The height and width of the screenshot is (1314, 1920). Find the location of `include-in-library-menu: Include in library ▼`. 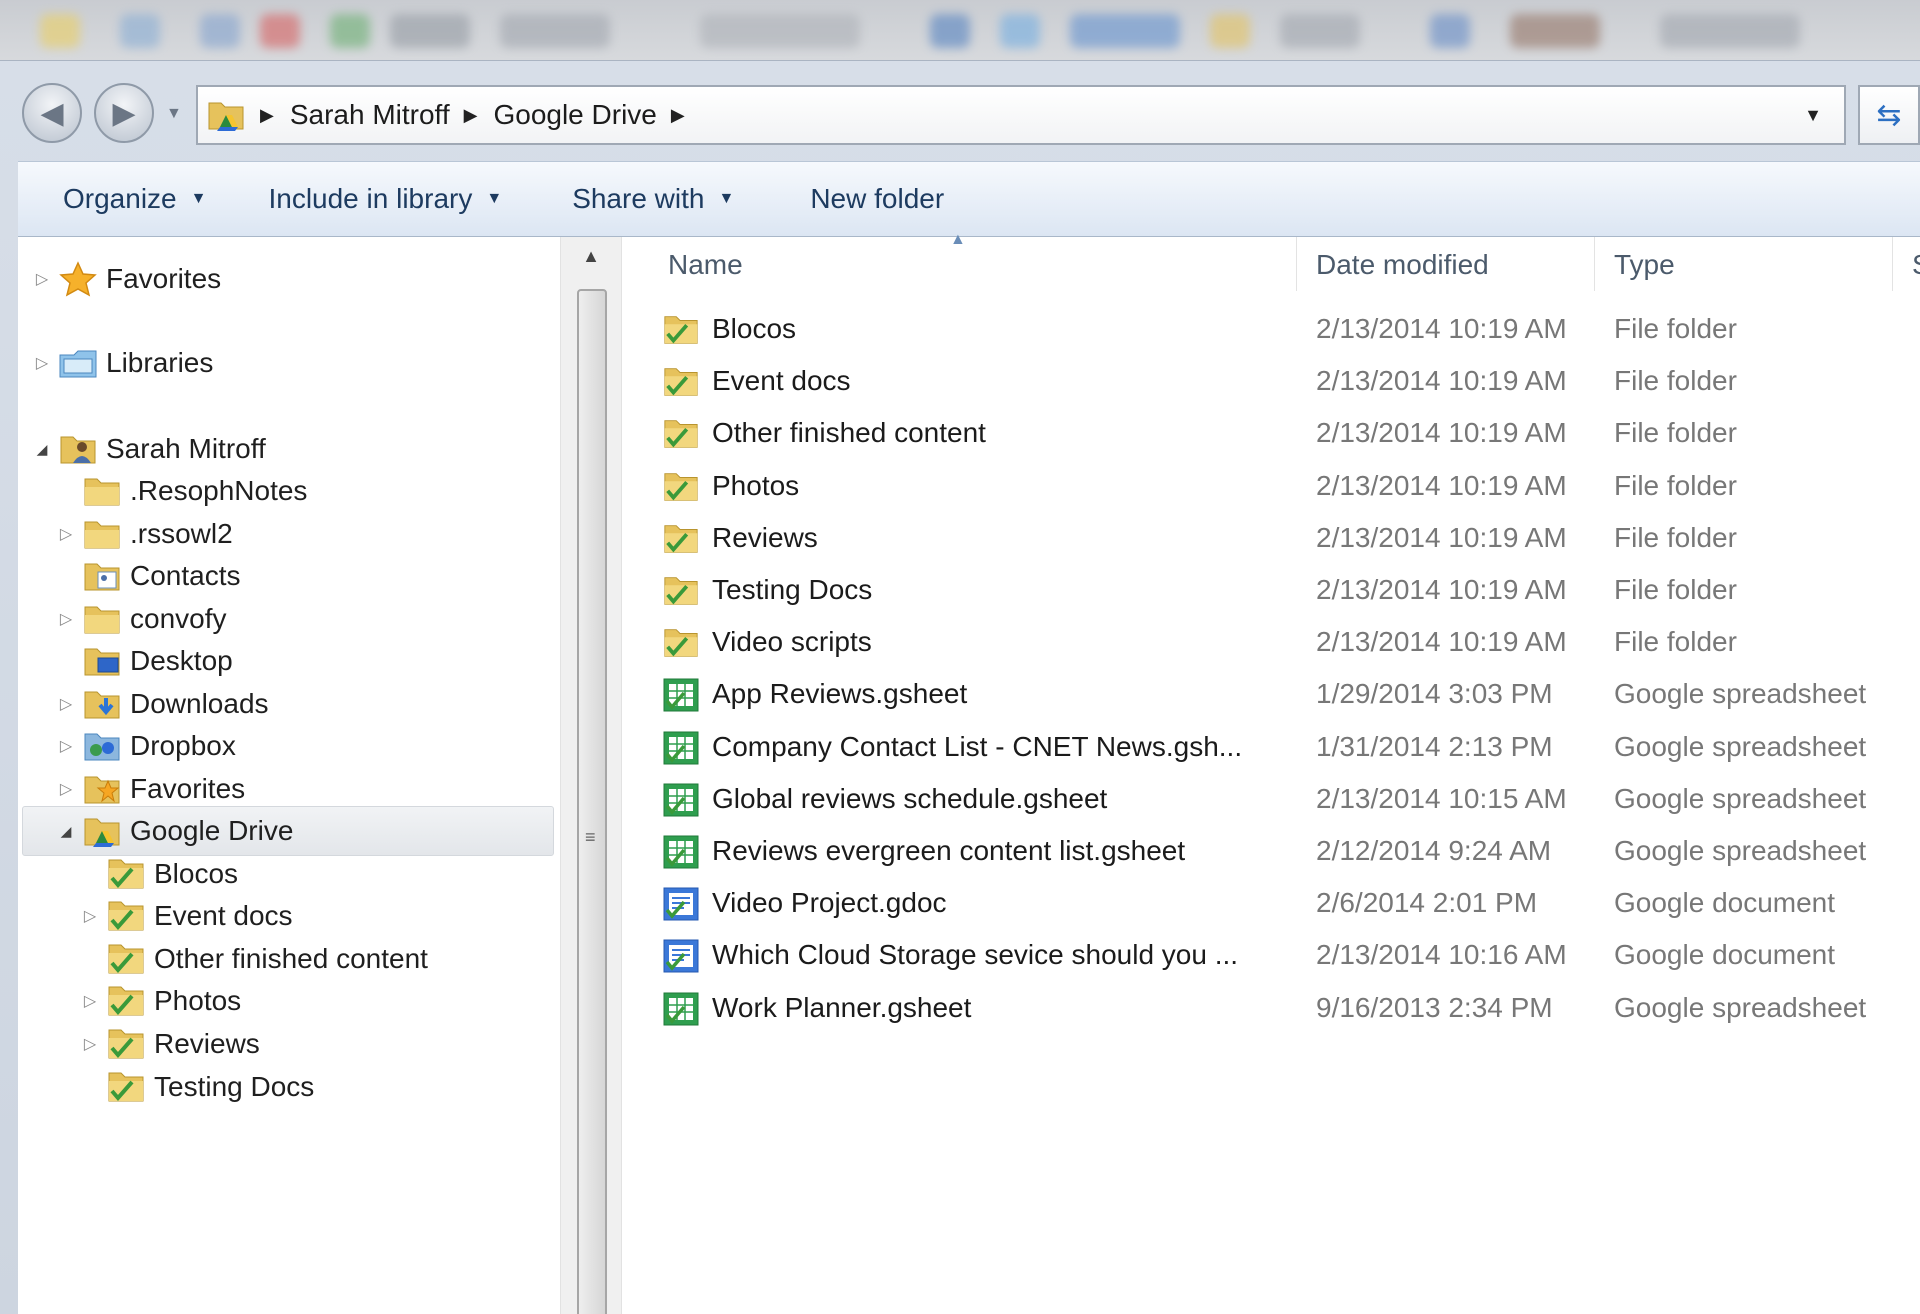

include-in-library-menu: Include in library ▼ is located at coordinates (354, 199).